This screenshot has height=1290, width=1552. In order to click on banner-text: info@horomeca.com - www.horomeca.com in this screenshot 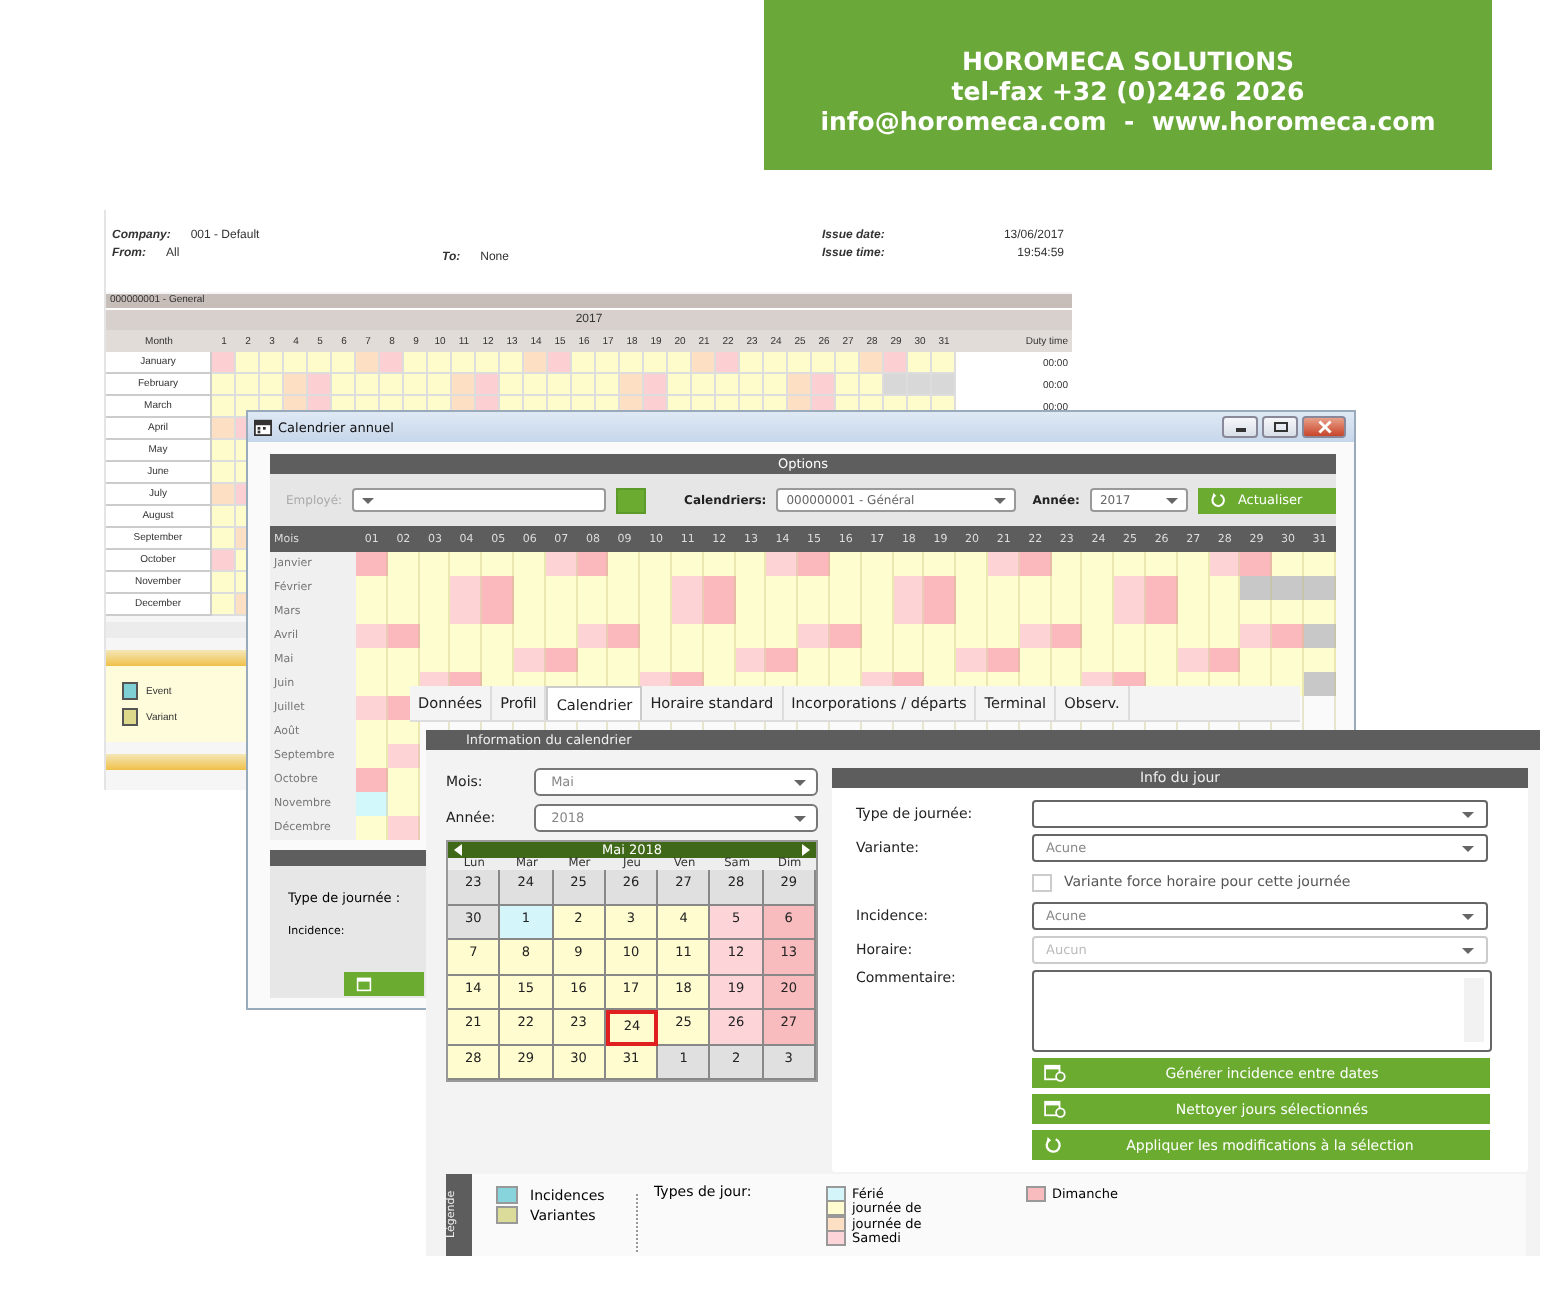, I will do `click(1128, 121)`.